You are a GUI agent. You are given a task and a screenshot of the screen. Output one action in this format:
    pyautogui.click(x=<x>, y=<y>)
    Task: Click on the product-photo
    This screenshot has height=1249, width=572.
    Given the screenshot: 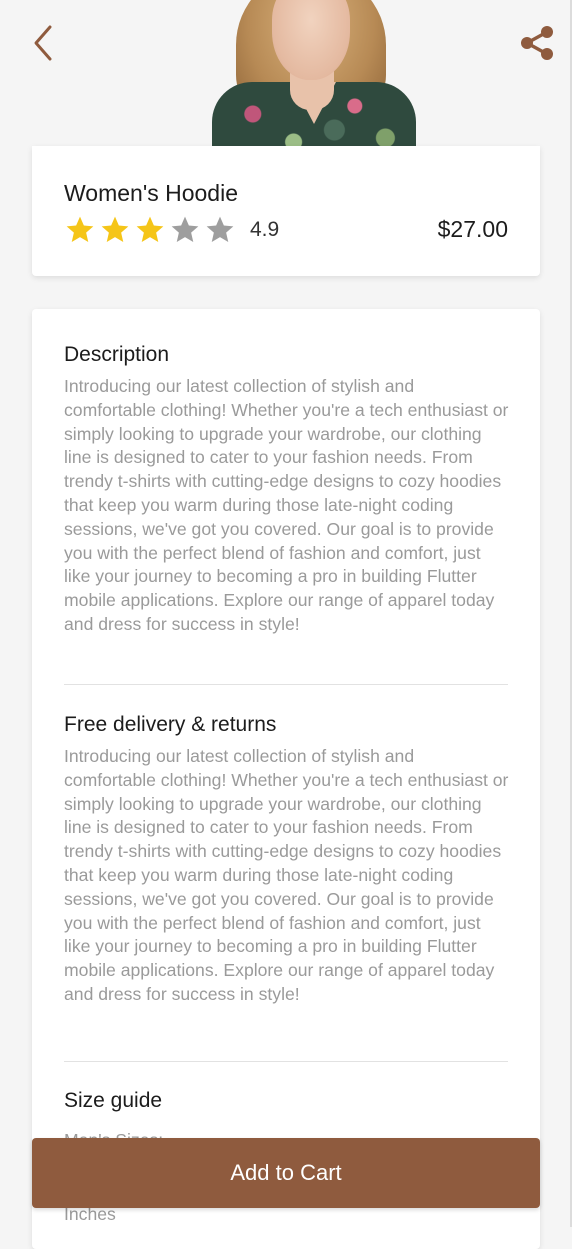 What is the action you would take?
    pyautogui.click(x=314, y=73)
    